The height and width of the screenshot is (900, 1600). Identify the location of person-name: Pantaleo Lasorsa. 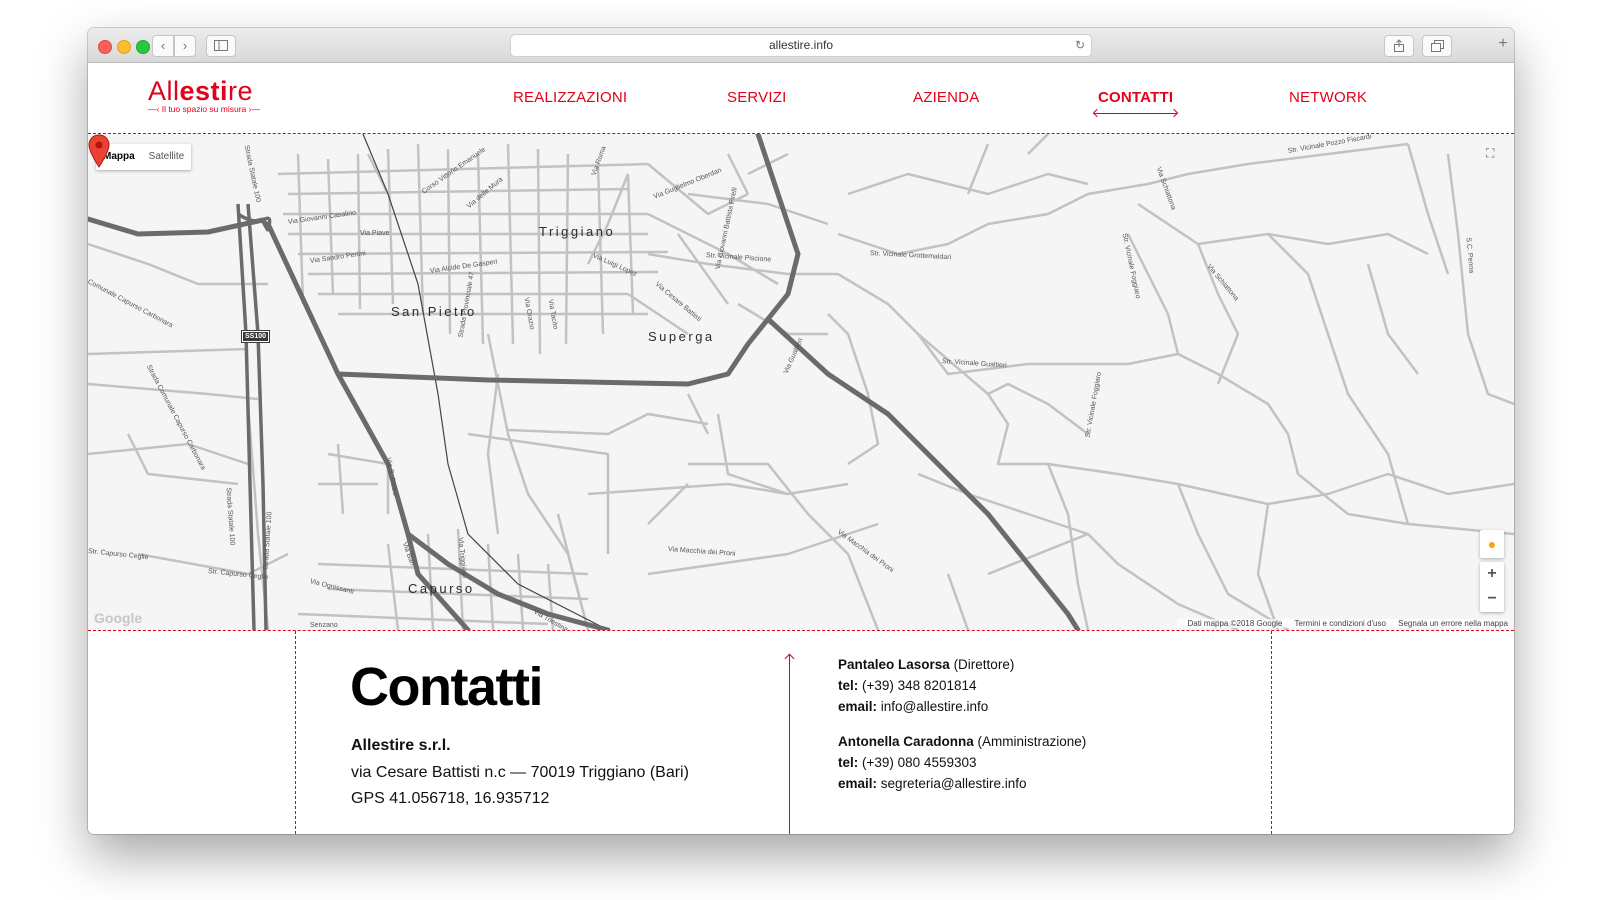
(894, 664).